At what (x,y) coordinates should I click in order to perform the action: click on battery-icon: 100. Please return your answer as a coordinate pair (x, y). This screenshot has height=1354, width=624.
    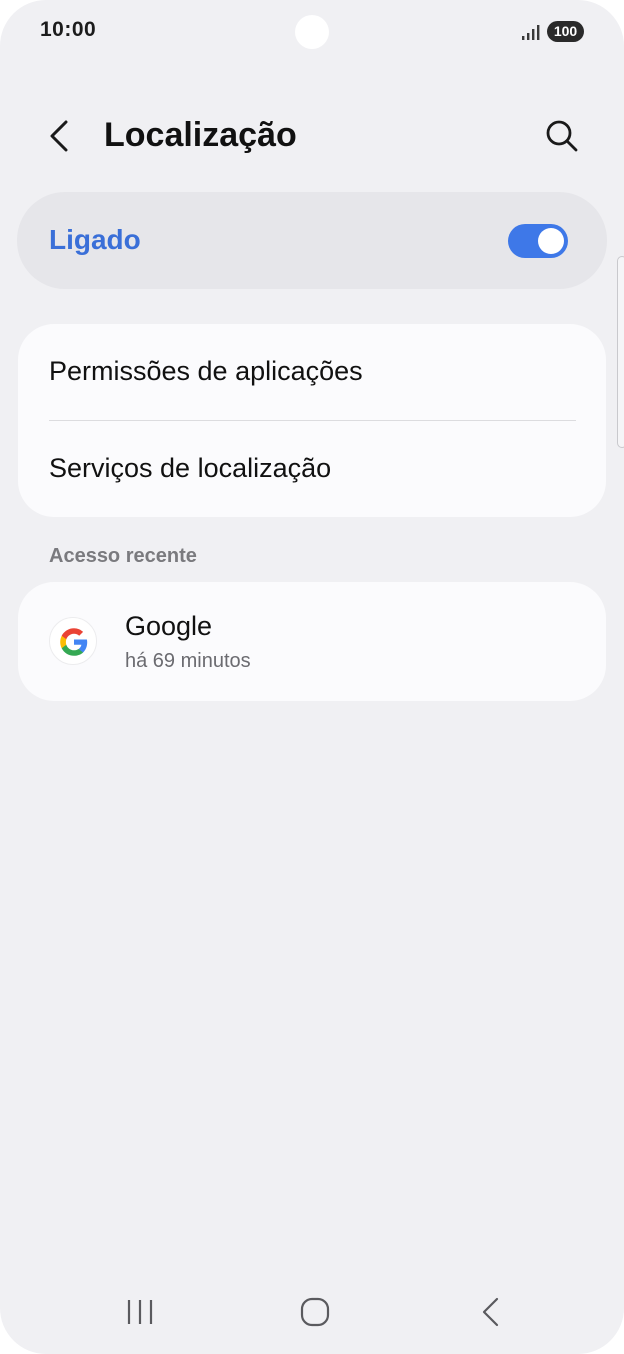
    Looking at the image, I should click on (565, 31).